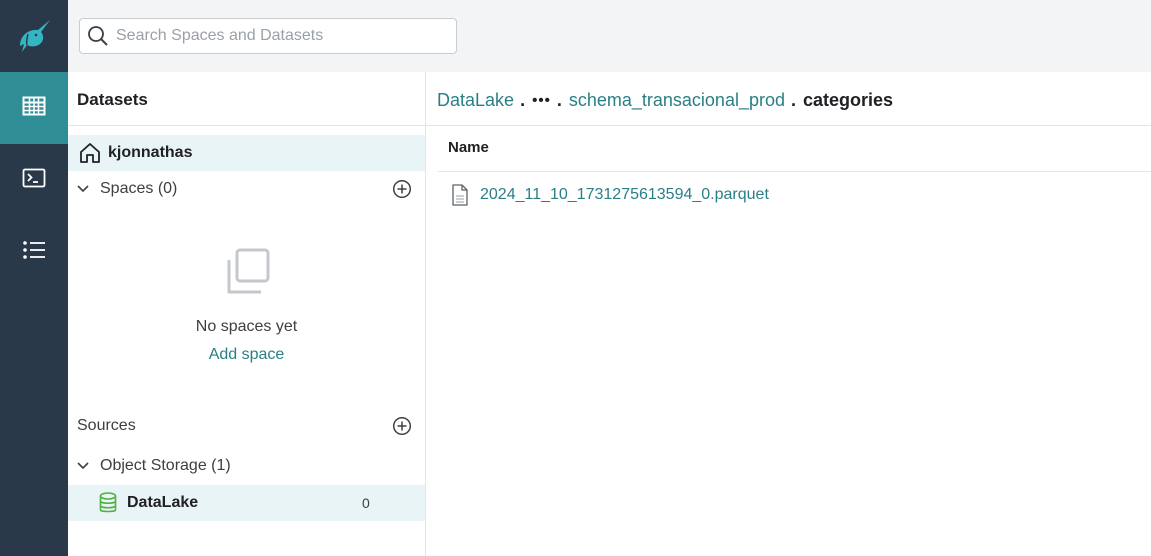 This screenshot has height=556, width=1151. What do you see at coordinates (848, 99) in the screenshot?
I see `breadcrumb-current: categories` at bounding box center [848, 99].